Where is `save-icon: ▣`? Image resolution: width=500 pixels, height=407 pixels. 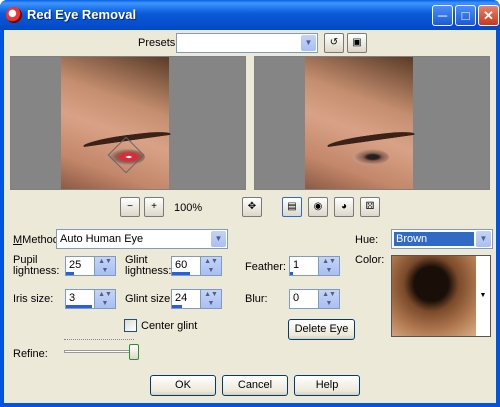
save-icon: ▣ is located at coordinates (357, 42).